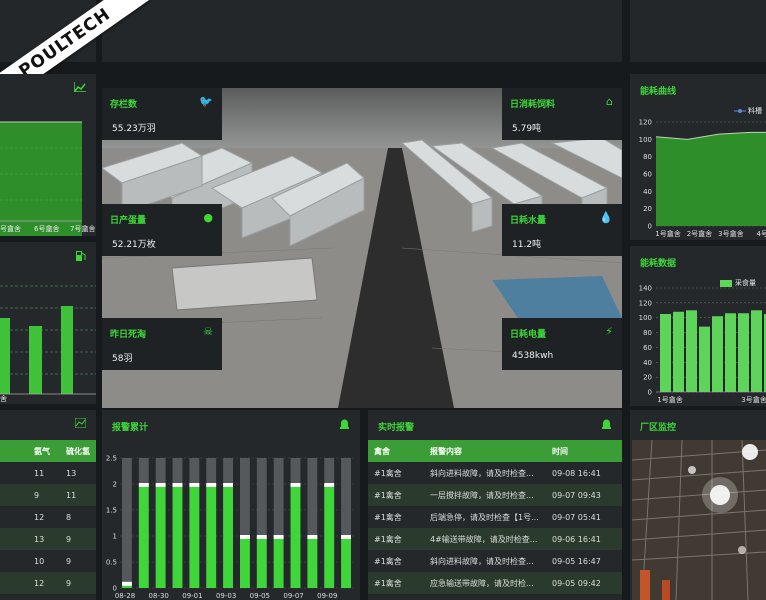  What do you see at coordinates (645, 289) in the screenshot?
I see `y-tick-label: 140` at bounding box center [645, 289].